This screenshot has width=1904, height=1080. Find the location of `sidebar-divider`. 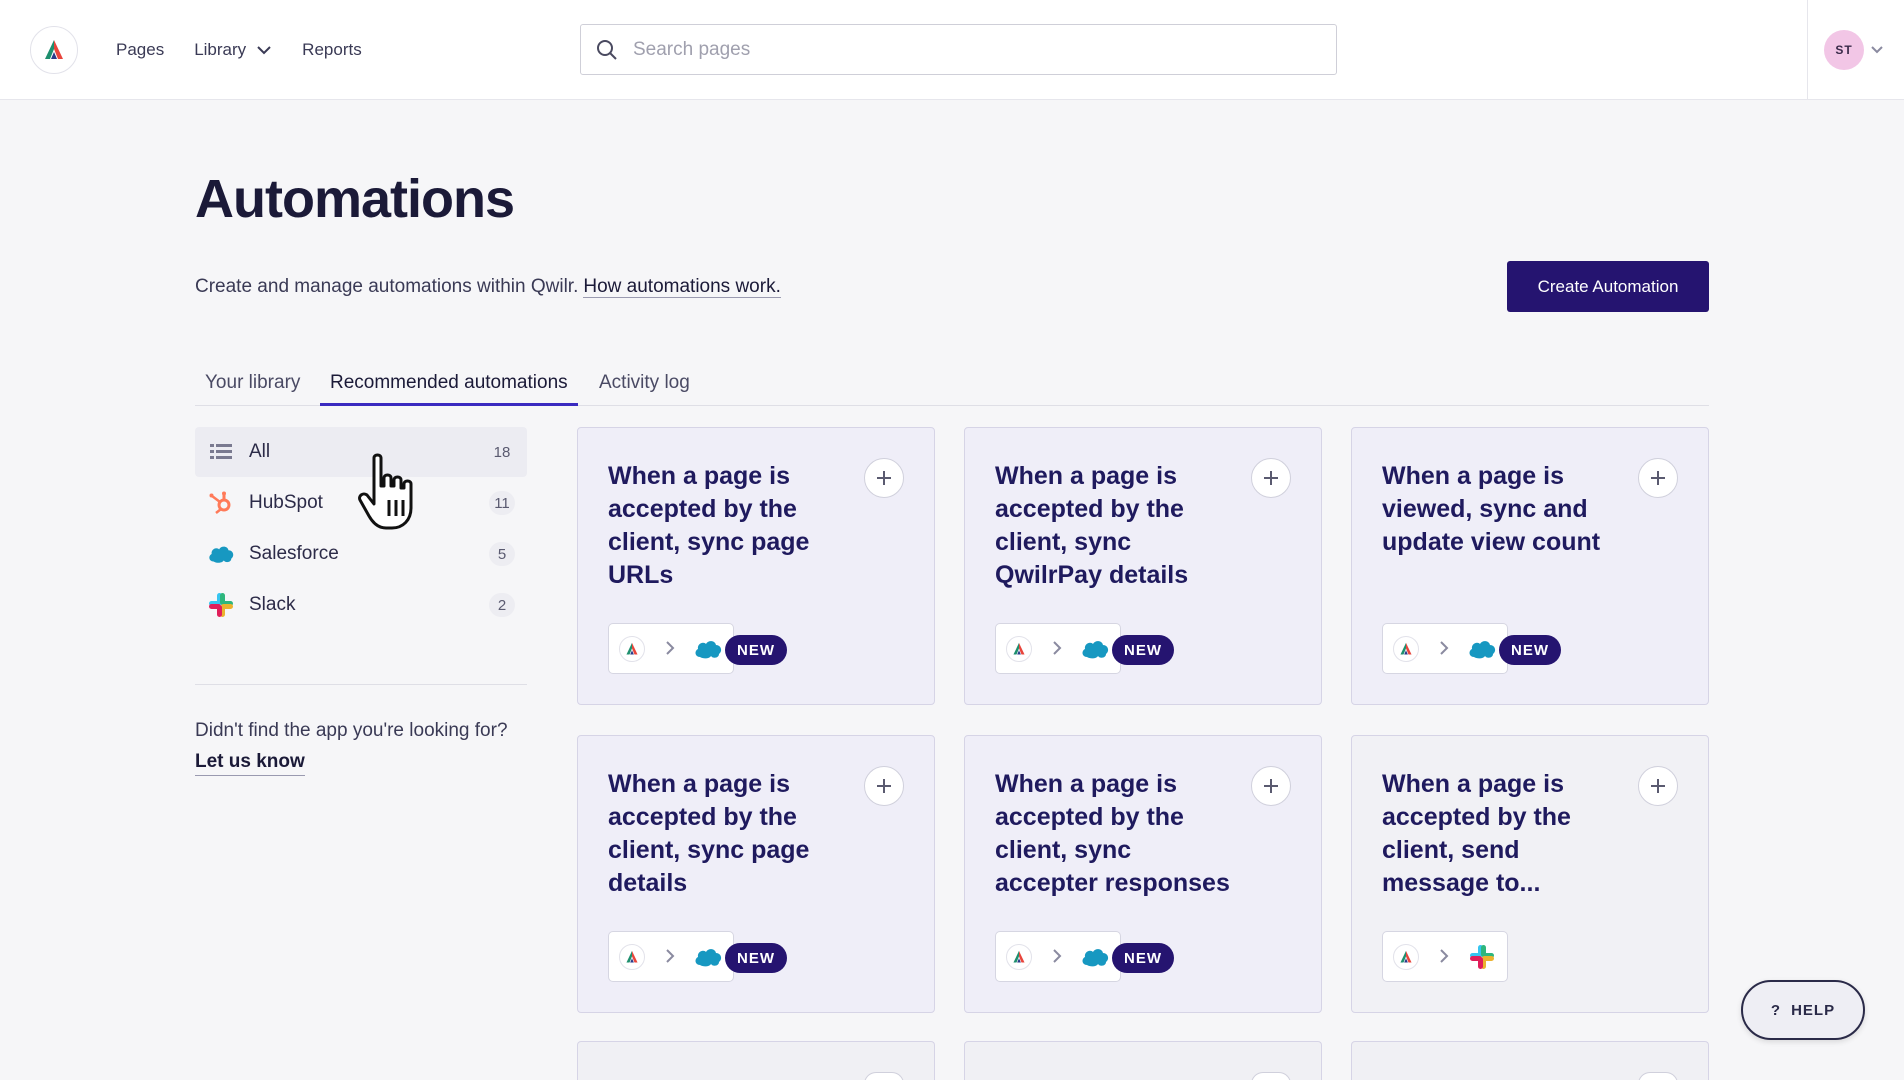

sidebar-divider is located at coordinates (361, 684).